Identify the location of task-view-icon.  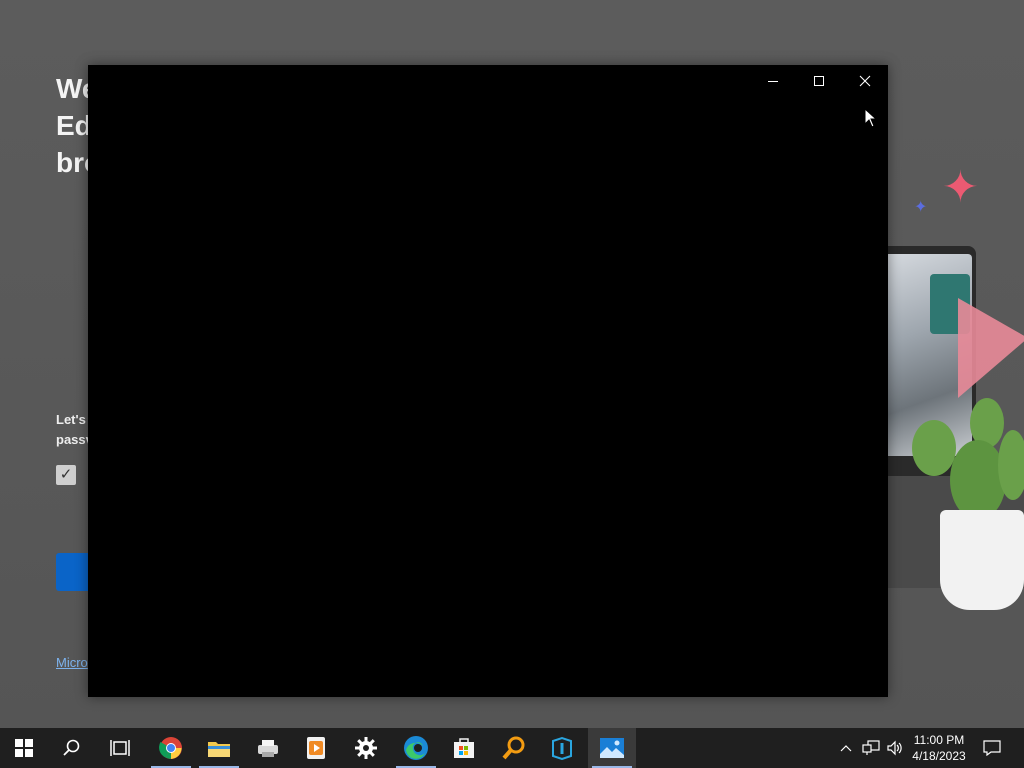
(120, 748).